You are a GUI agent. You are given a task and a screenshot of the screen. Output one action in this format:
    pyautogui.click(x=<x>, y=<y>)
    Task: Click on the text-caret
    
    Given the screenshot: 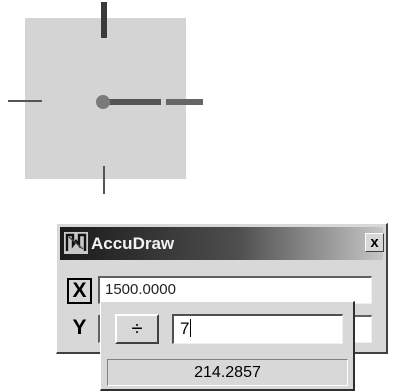 What is the action you would take?
    pyautogui.click(x=191, y=328)
    